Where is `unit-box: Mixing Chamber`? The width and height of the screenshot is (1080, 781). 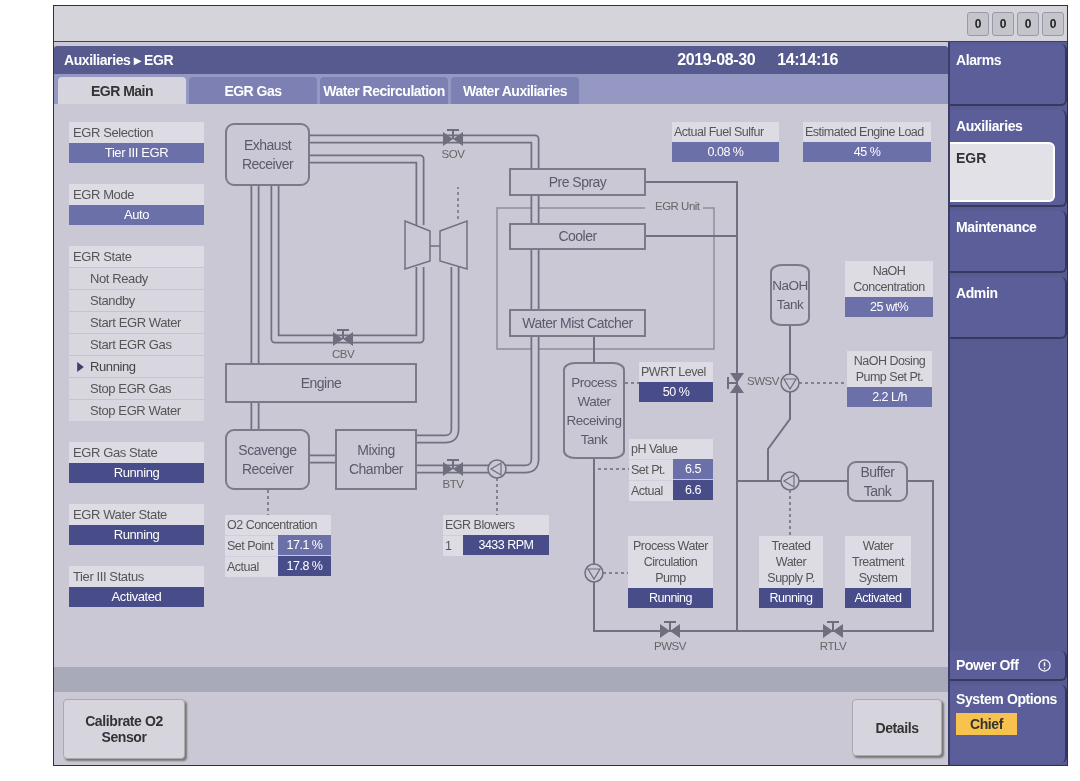 unit-box: Mixing Chamber is located at coordinates (376, 459).